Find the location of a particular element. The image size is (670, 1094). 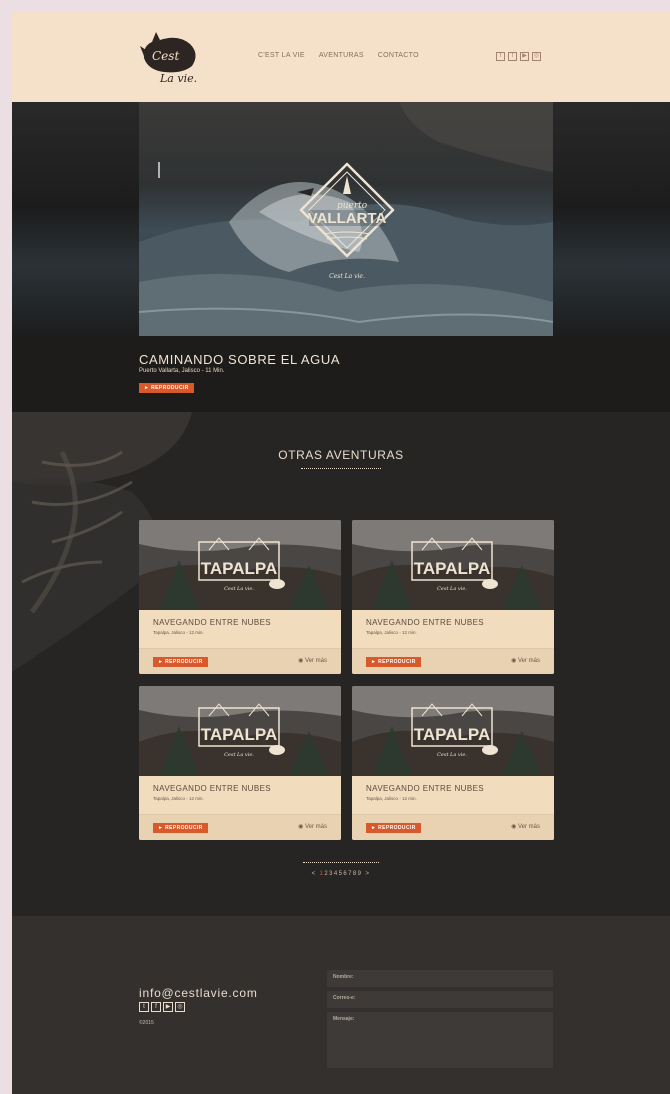

nav-contacto: CONTACTO is located at coordinates (398, 55).